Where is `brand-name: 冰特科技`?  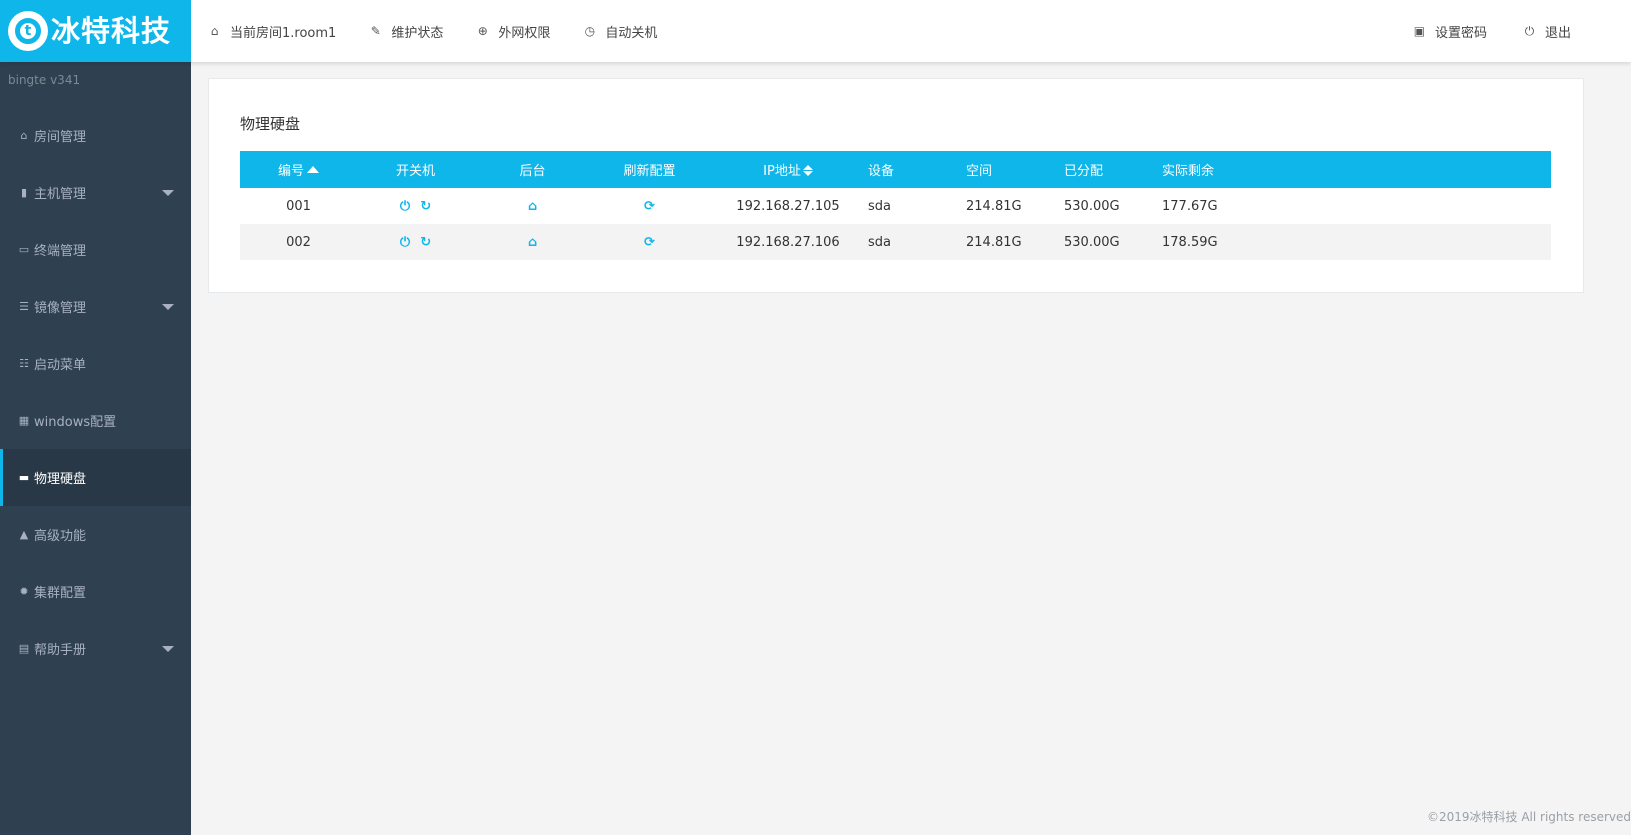
brand-name: 冰特科技 is located at coordinates (111, 30).